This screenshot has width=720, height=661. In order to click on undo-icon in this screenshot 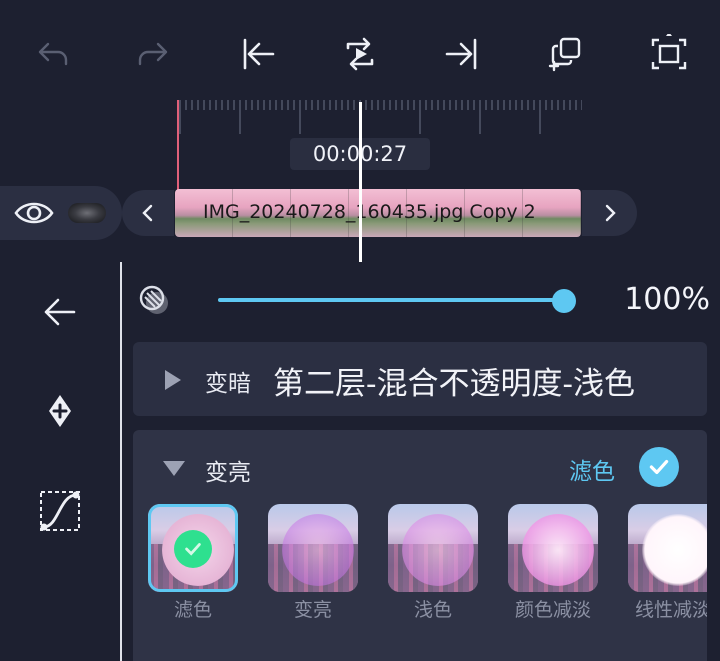, I will do `click(53, 54)`.